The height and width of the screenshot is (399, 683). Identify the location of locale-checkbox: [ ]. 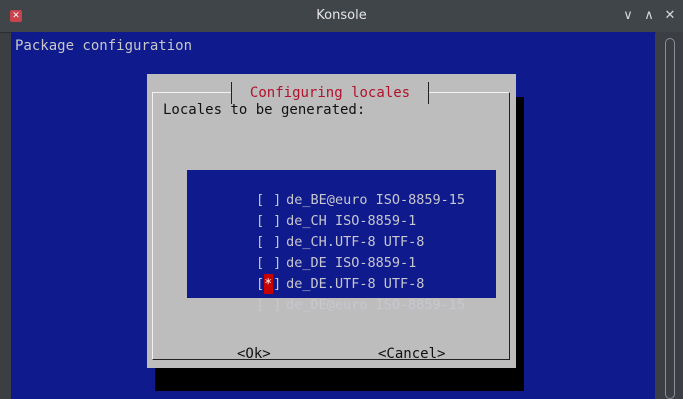
(268, 305).